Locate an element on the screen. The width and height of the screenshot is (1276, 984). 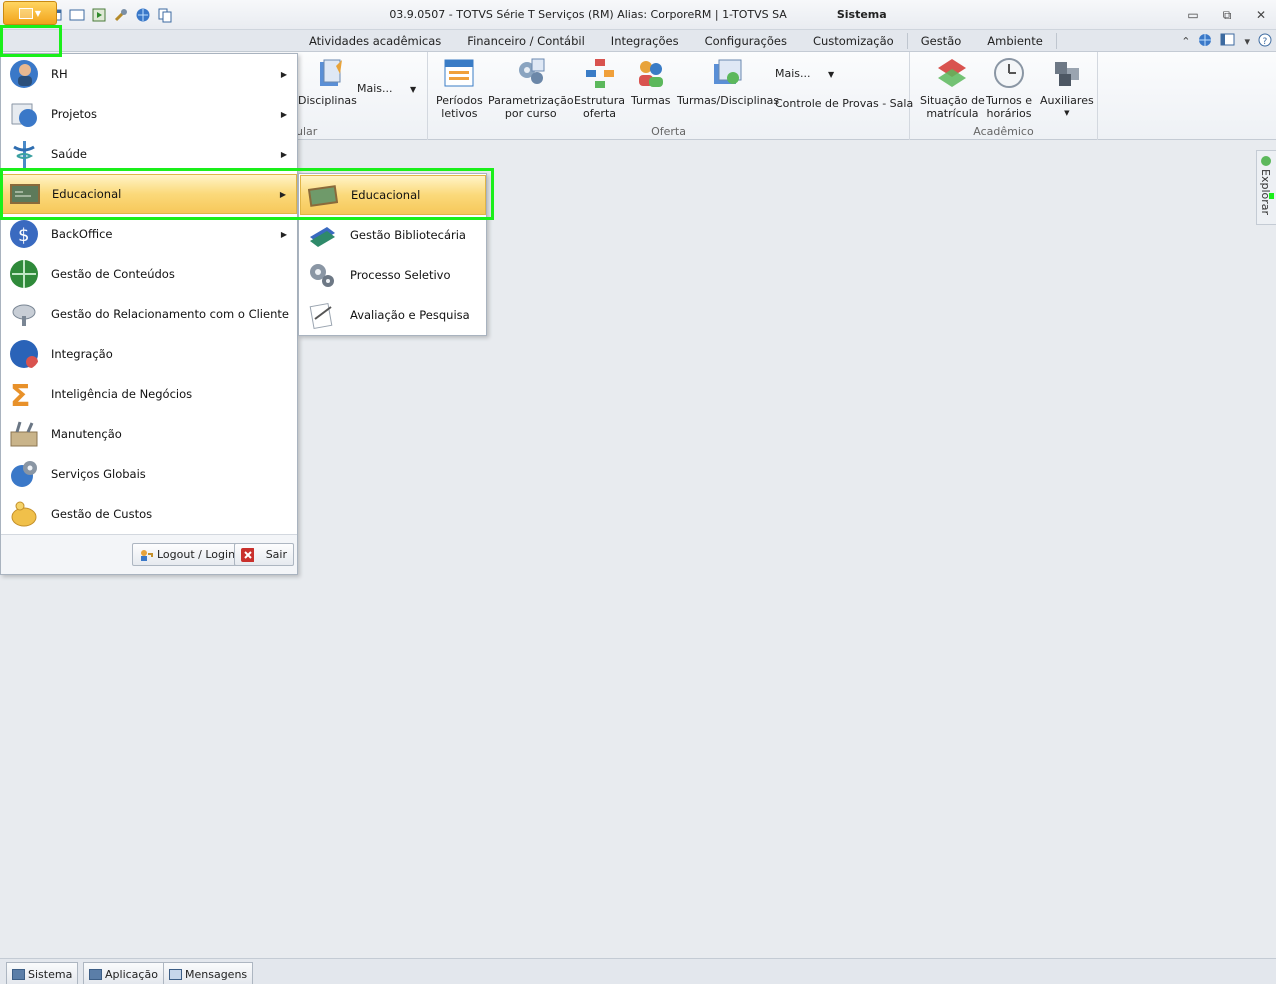
layout-icon is located at coordinates (1228, 41).